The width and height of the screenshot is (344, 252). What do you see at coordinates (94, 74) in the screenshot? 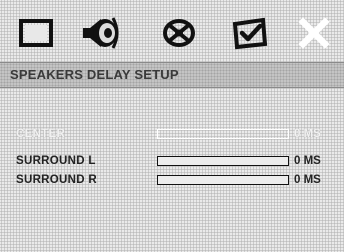
I see `page-title: SPEAKERS DELAY SETUP` at bounding box center [94, 74].